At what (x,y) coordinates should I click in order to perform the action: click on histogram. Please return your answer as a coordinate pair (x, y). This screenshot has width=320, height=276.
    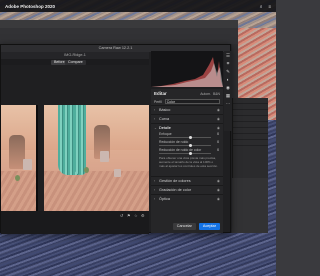
    Looking at the image, I should click on (187, 69).